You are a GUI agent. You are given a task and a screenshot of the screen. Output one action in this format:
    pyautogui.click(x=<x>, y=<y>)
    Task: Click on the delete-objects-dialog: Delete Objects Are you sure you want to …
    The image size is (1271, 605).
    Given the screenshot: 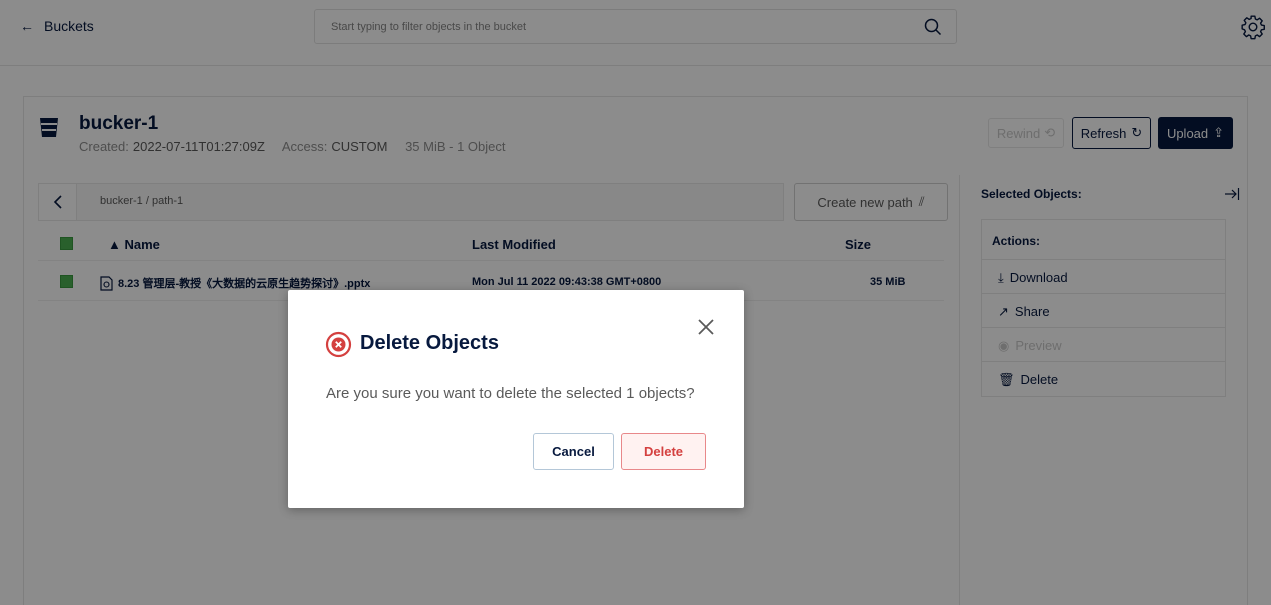 What is the action you would take?
    pyautogui.click(x=516, y=399)
    